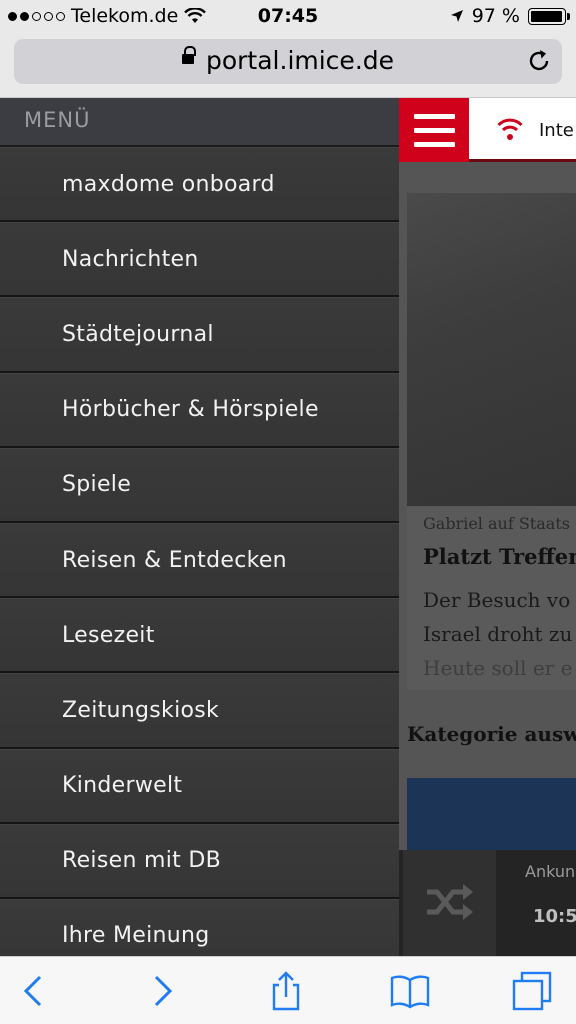  What do you see at coordinates (491, 814) in the screenshot?
I see `category-tile` at bounding box center [491, 814].